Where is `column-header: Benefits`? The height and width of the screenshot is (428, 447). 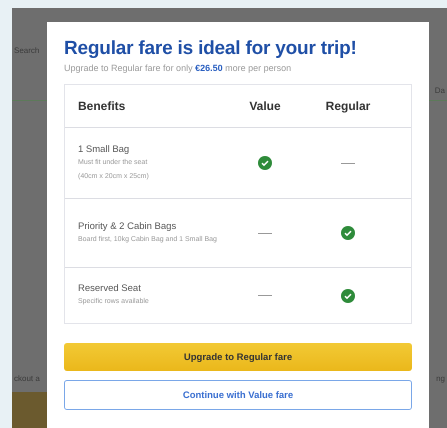
column-header: Benefits is located at coordinates (102, 106).